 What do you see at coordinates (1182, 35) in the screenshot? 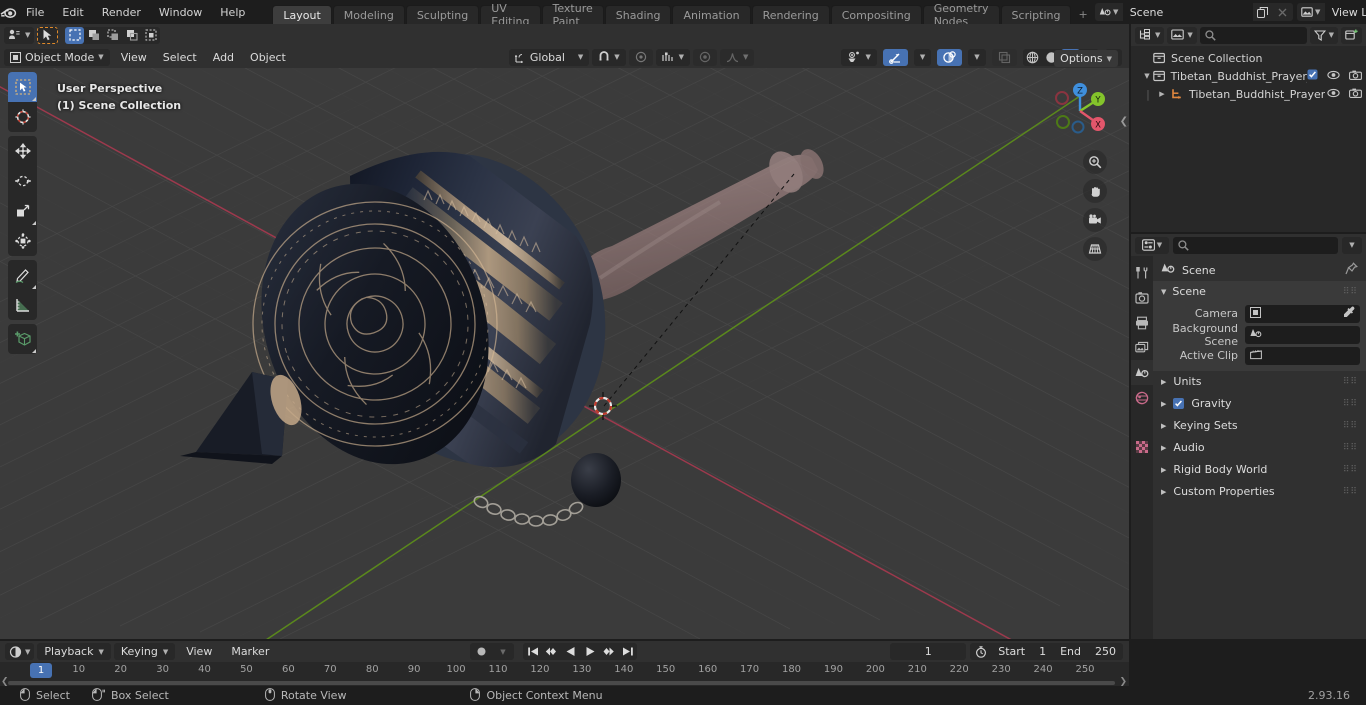
I see `outliner-filter-id-icon: ▼` at bounding box center [1182, 35].